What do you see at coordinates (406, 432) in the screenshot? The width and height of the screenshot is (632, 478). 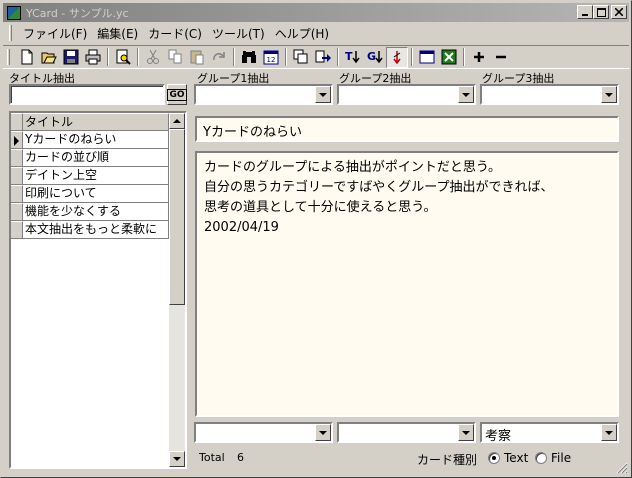 I see `card-group2-combo` at bounding box center [406, 432].